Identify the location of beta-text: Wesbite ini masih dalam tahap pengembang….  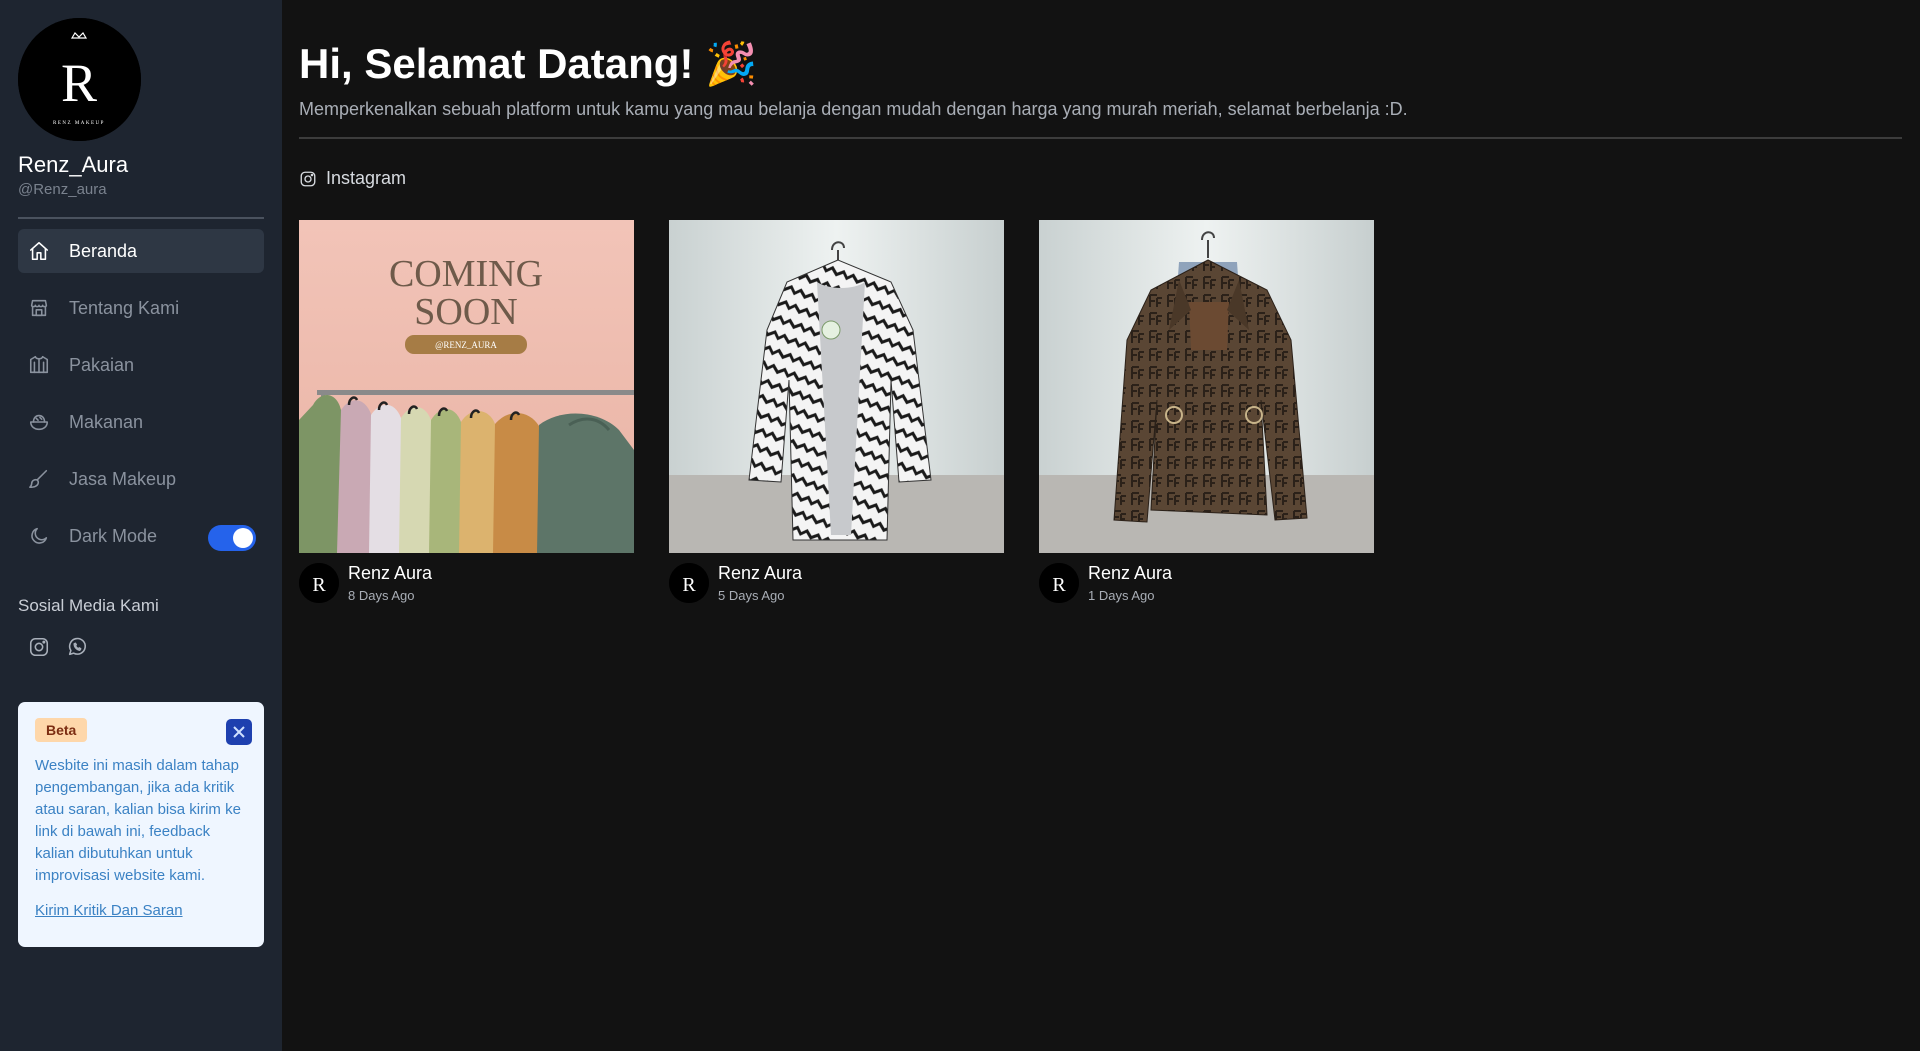
(138, 820).